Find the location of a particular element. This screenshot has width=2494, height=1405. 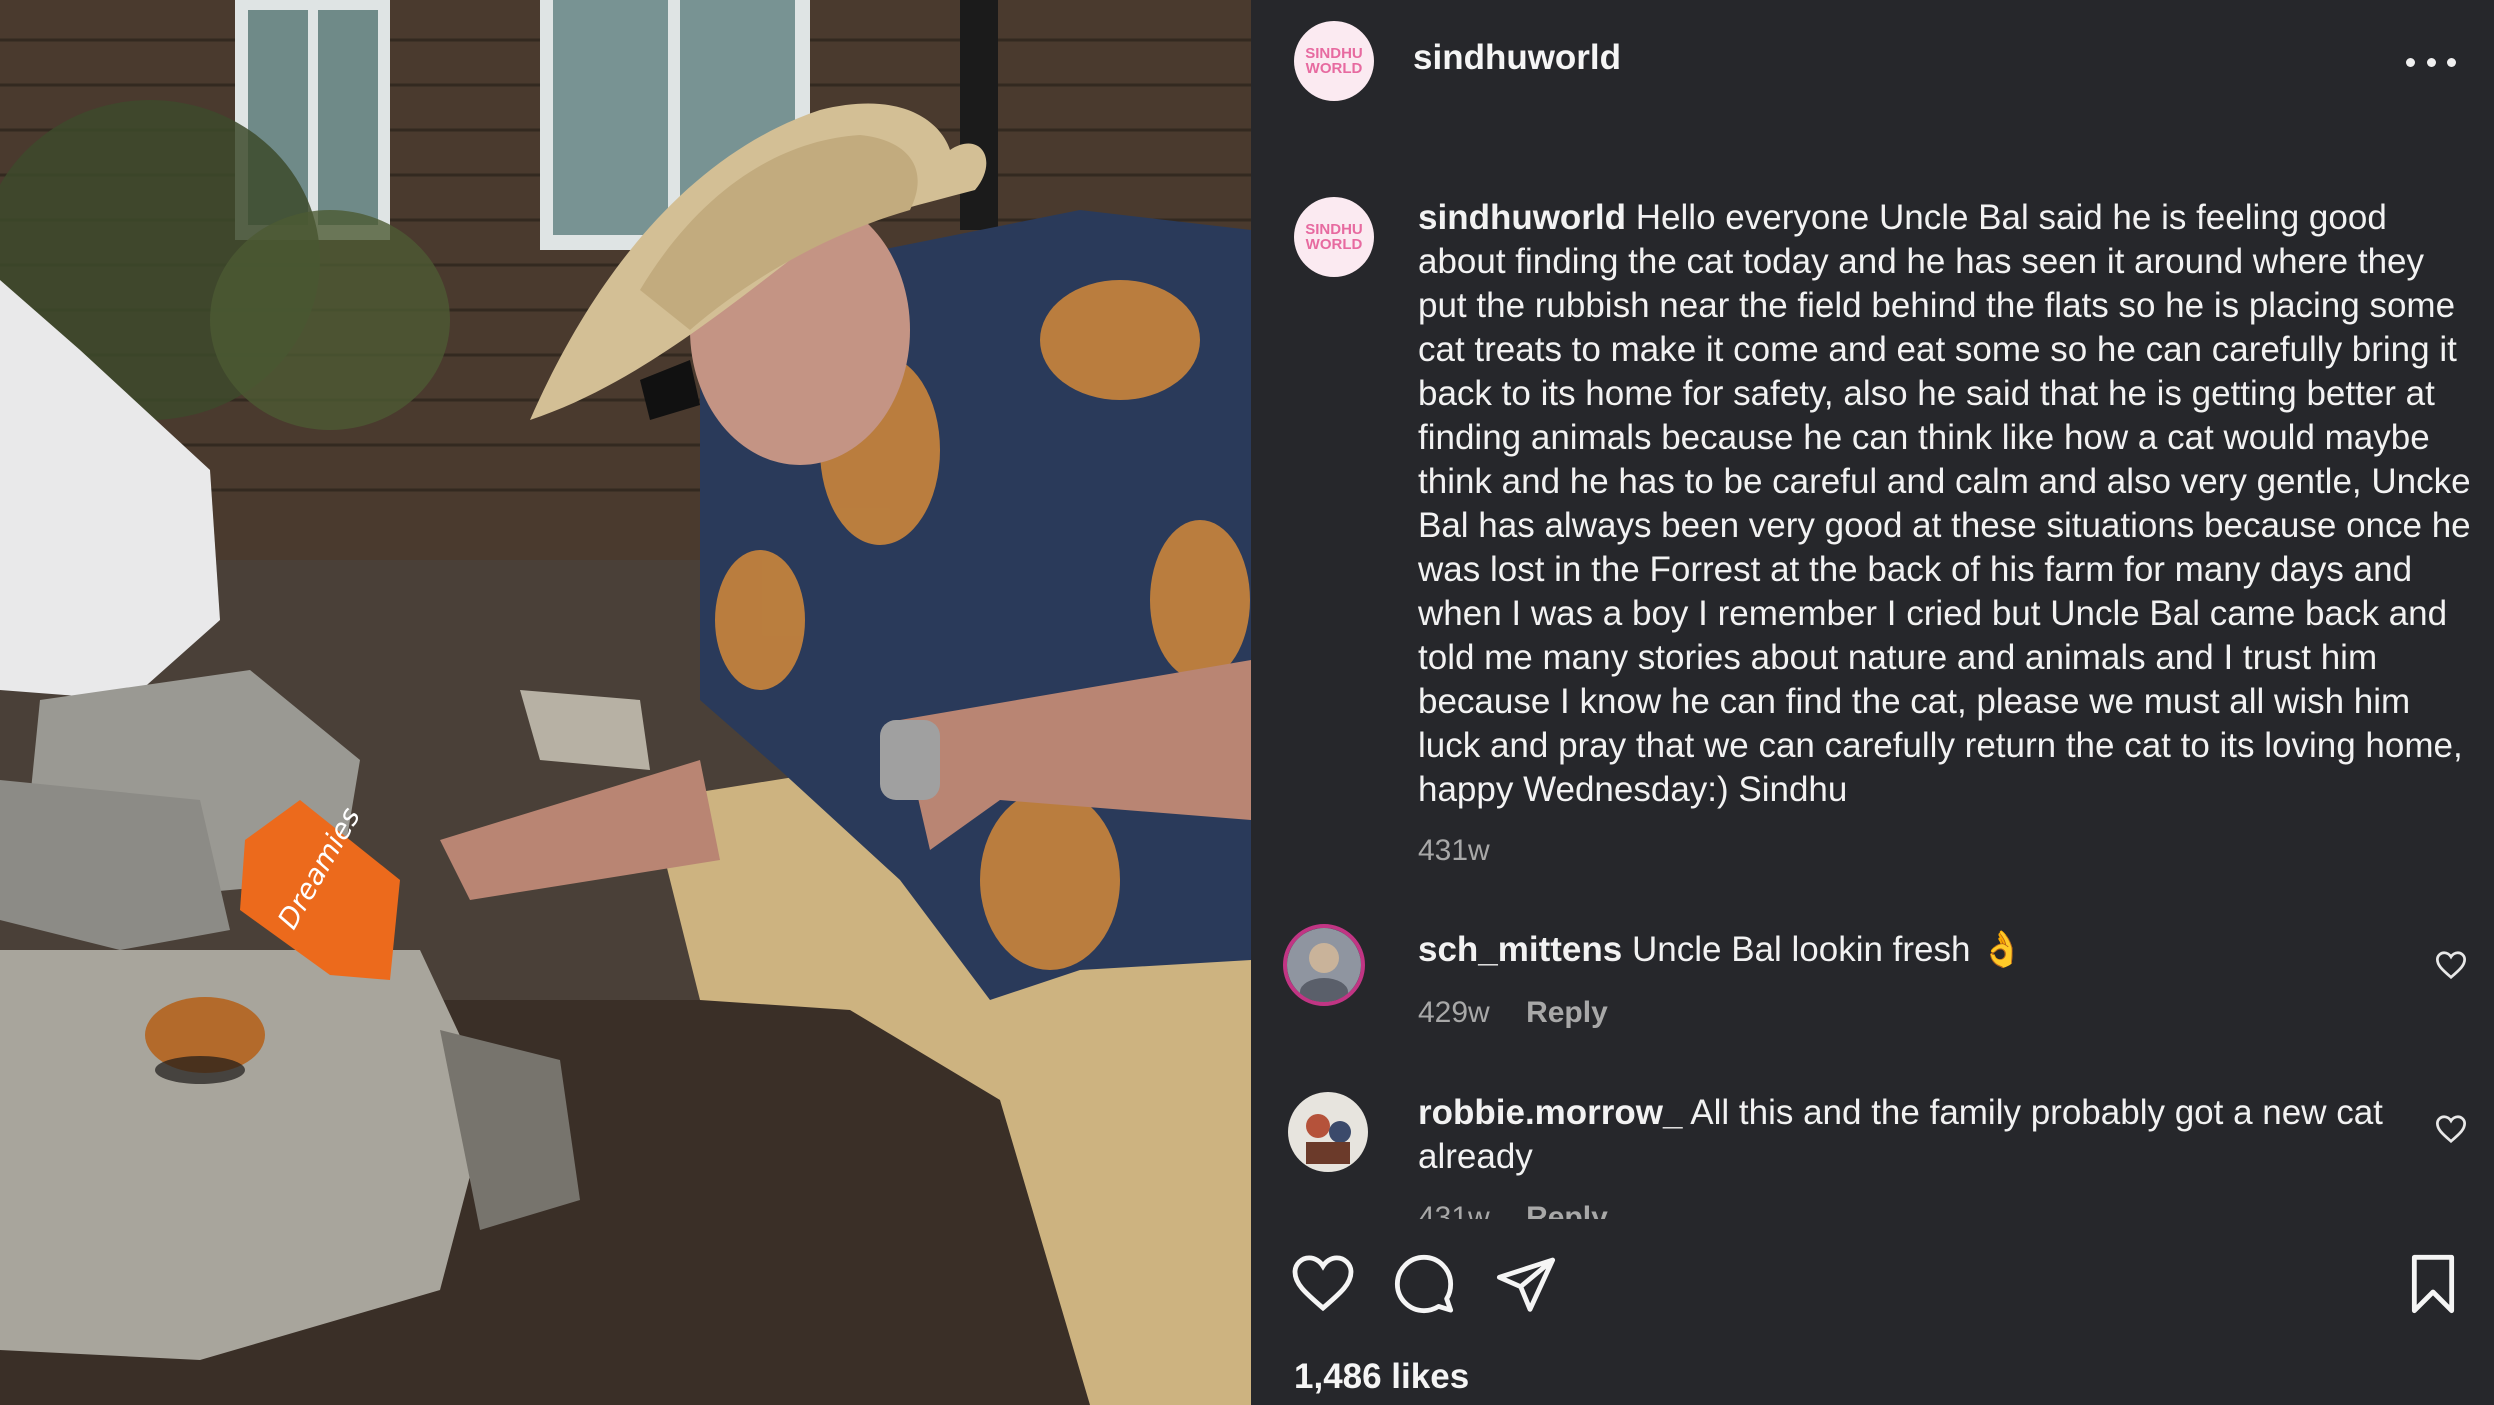

comment-meta: 429w Reply is located at coordinates (1513, 1013).